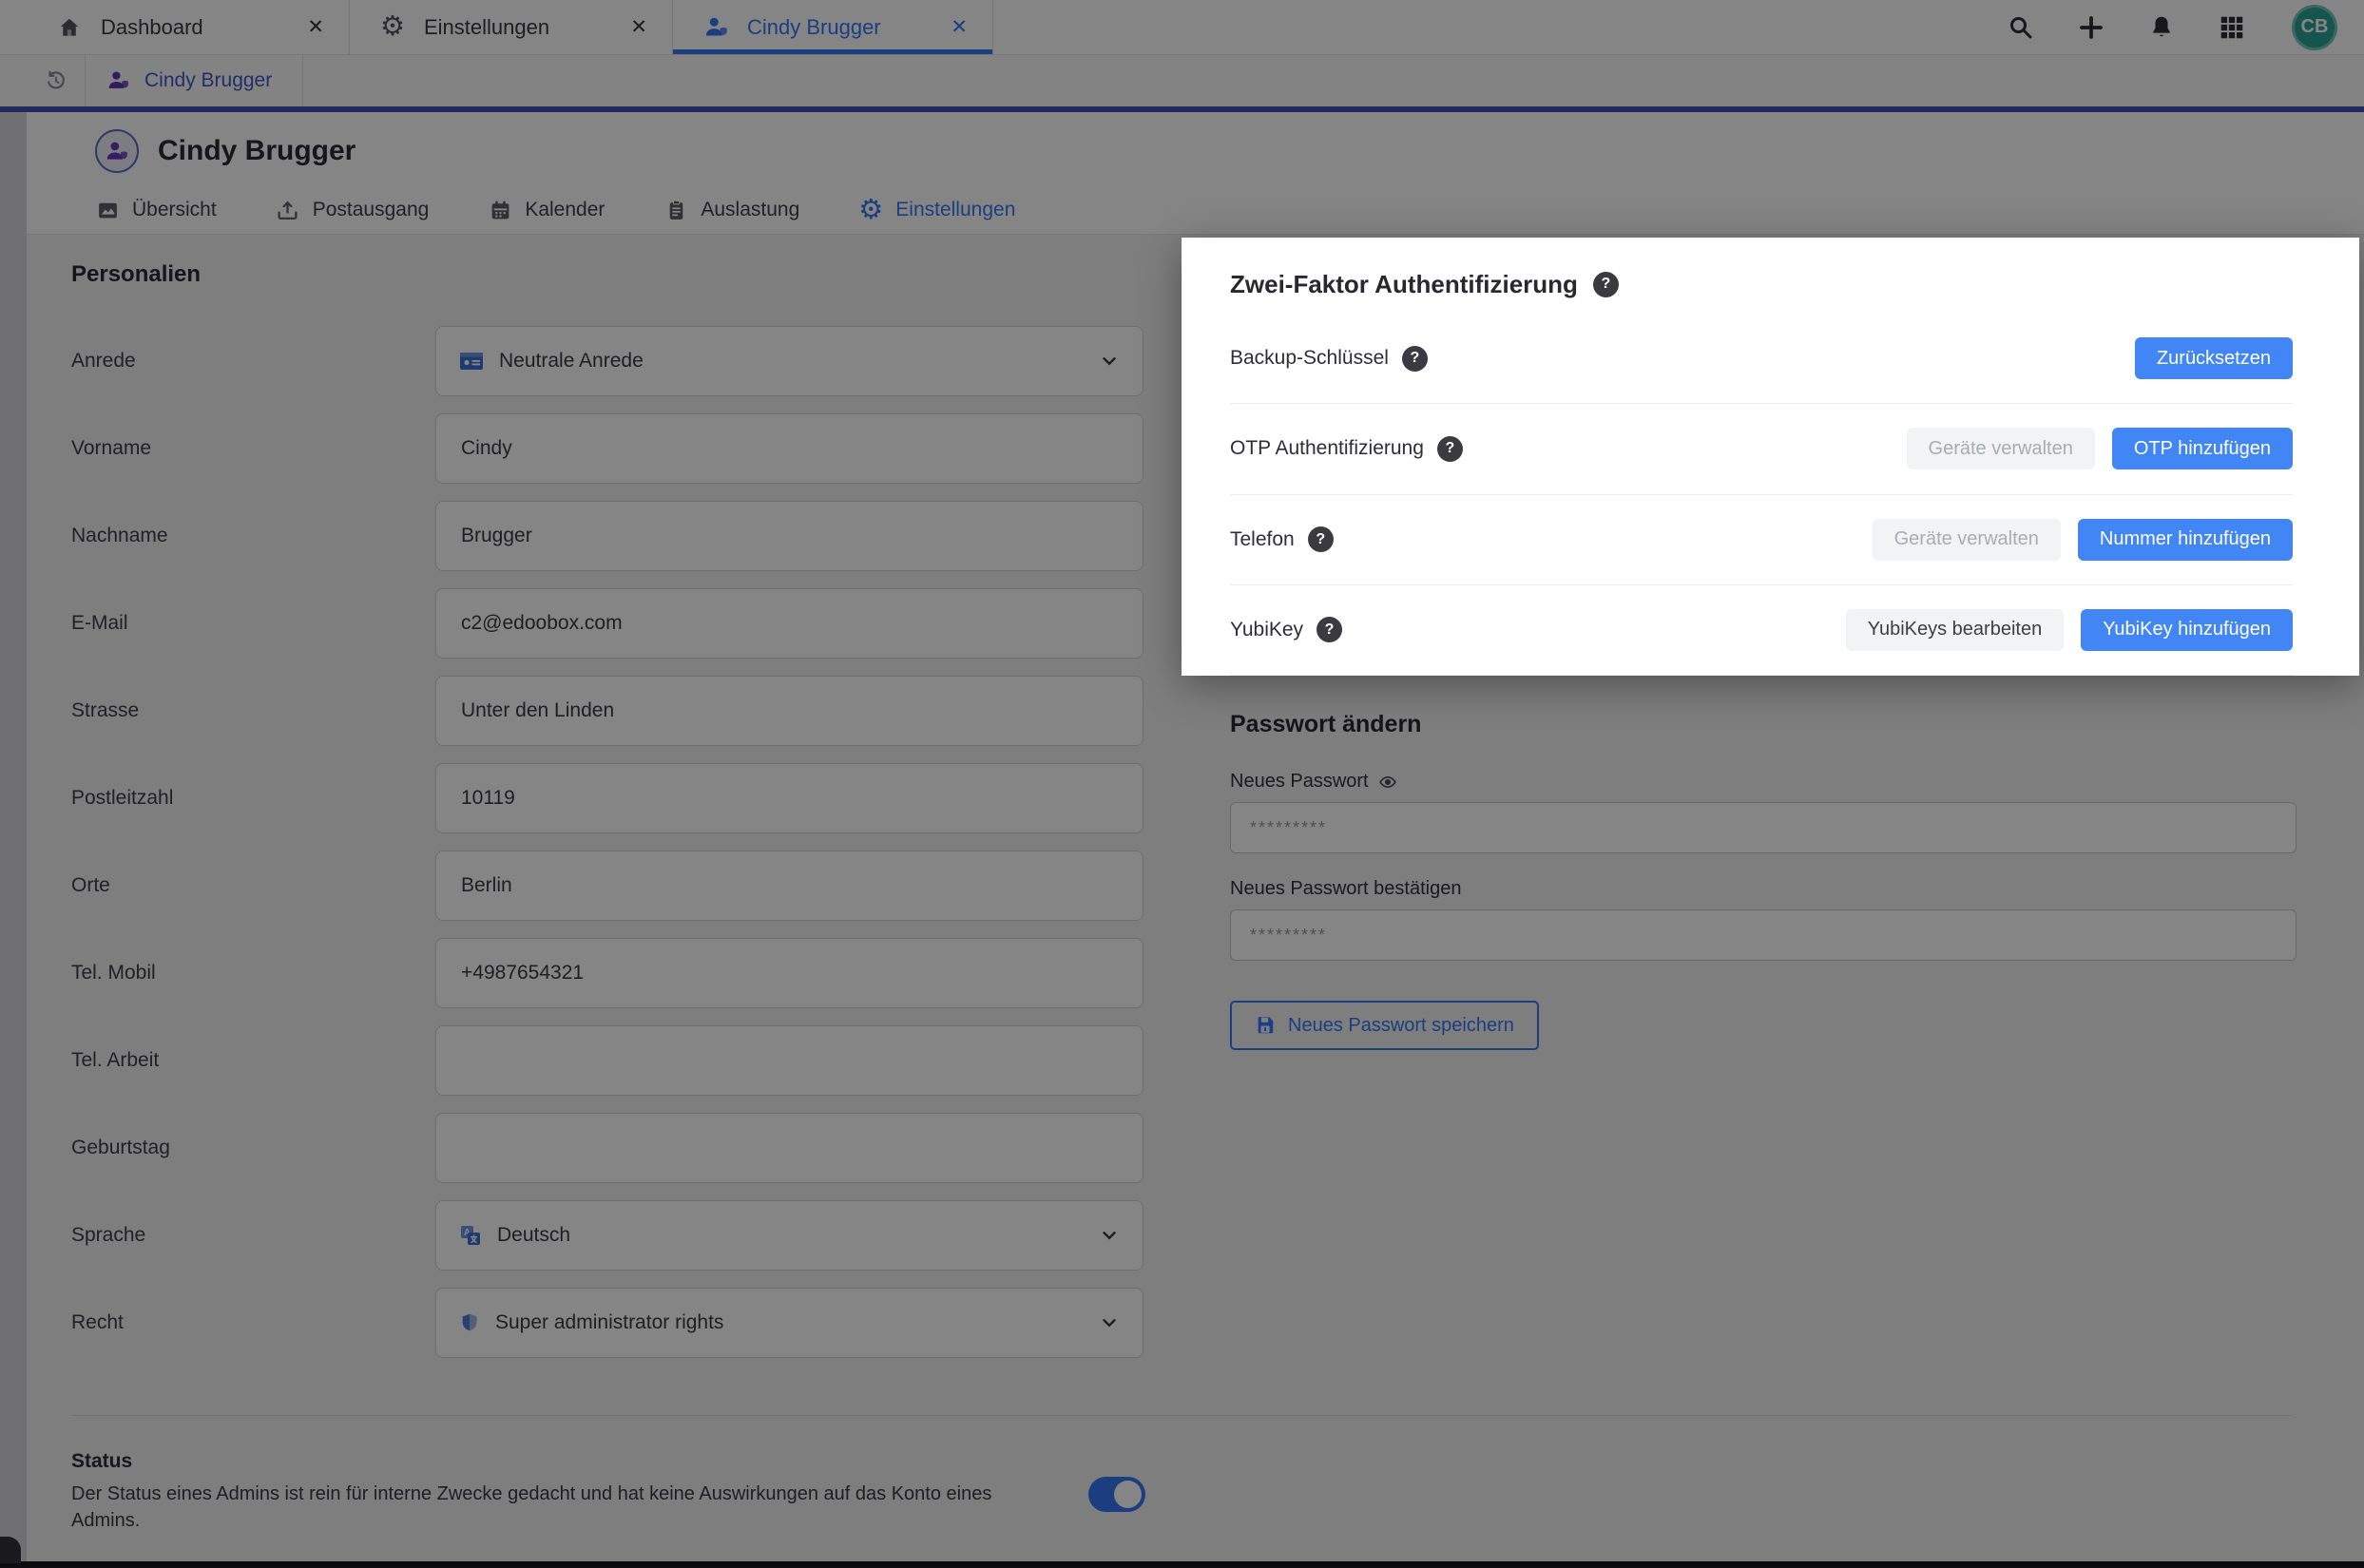 The width and height of the screenshot is (2364, 1568). Describe the element at coordinates (2001, 449) in the screenshot. I see `geraete-verwalten-otp-button: Geräte verwalten` at that location.